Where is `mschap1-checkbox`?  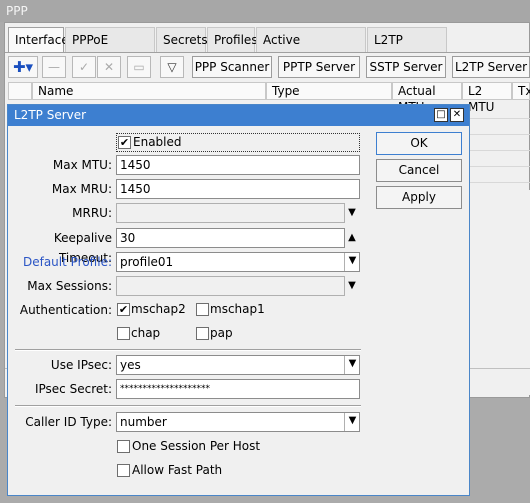 mschap1-checkbox is located at coordinates (202, 309).